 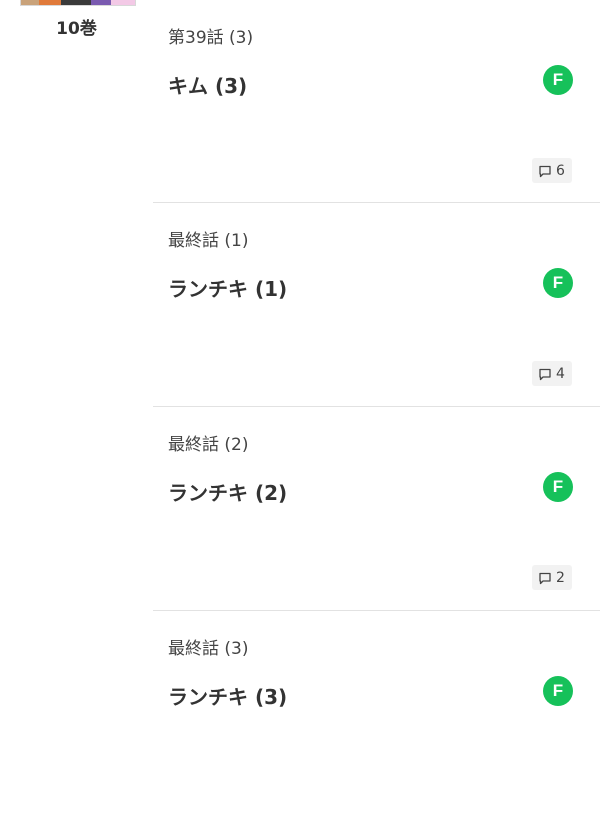 I want to click on episode-subtitle: キム (3), so click(x=208, y=86).